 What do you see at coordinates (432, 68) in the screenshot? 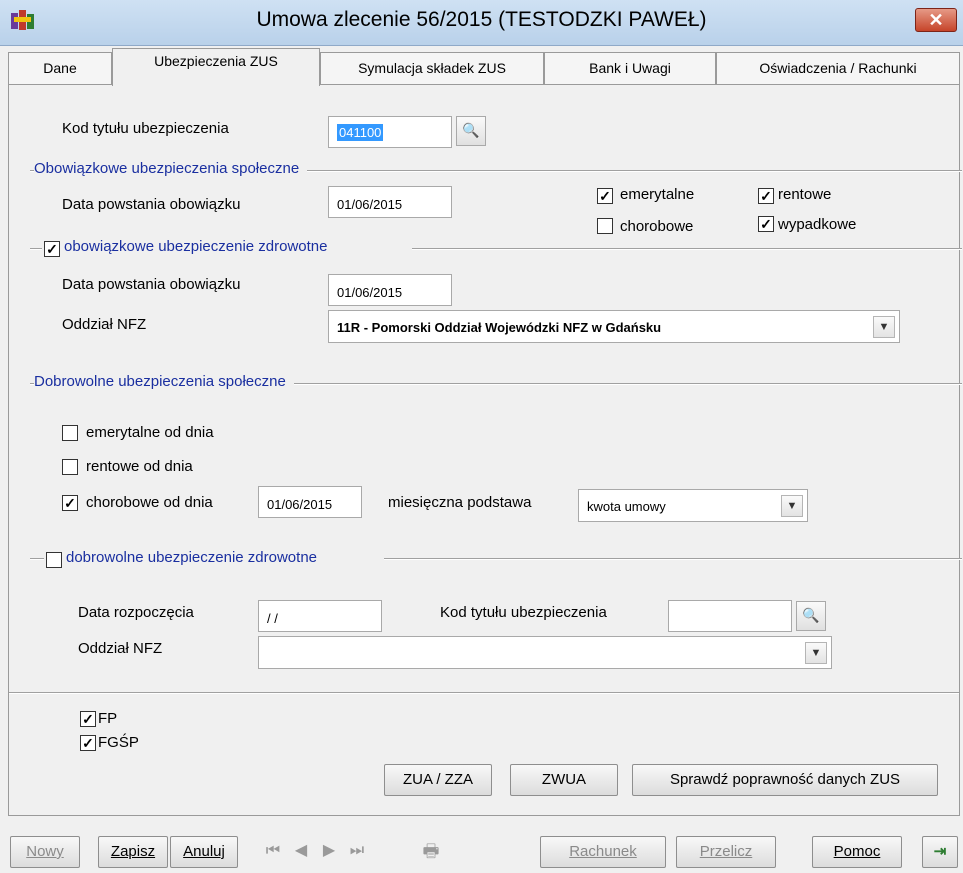
I see `tab-symulacja-skladek: Symulacja składek ZUS` at bounding box center [432, 68].